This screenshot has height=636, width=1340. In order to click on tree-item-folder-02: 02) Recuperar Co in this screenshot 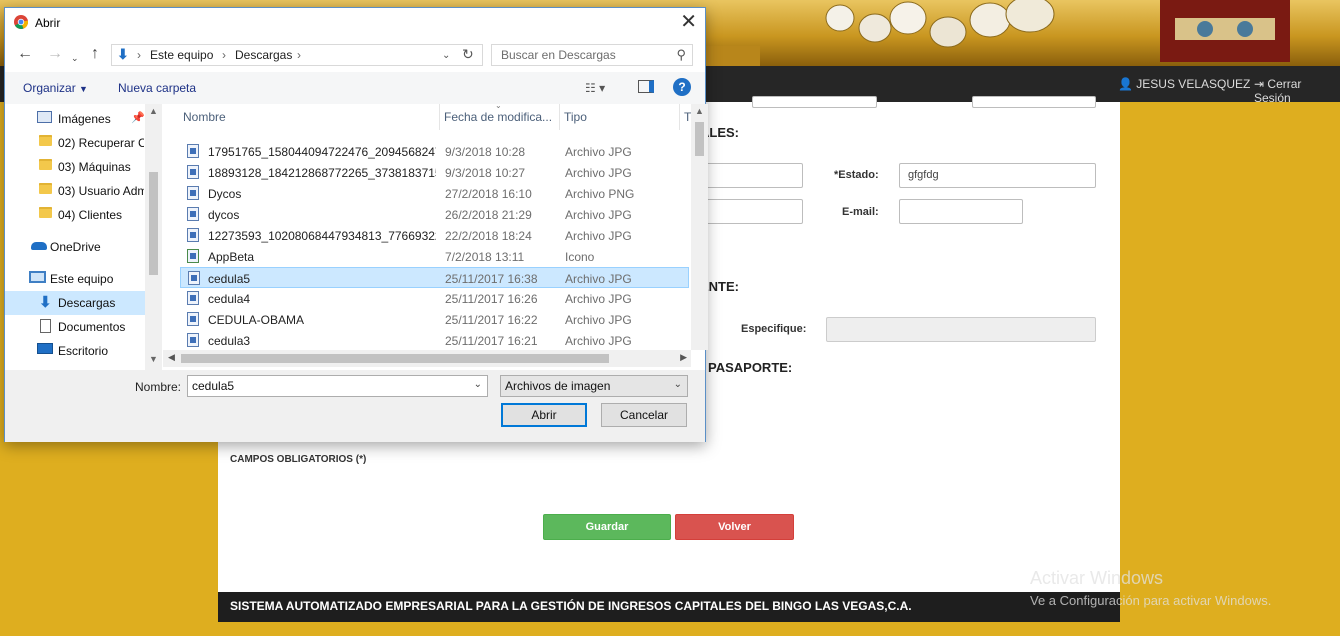, I will do `click(75, 143)`.